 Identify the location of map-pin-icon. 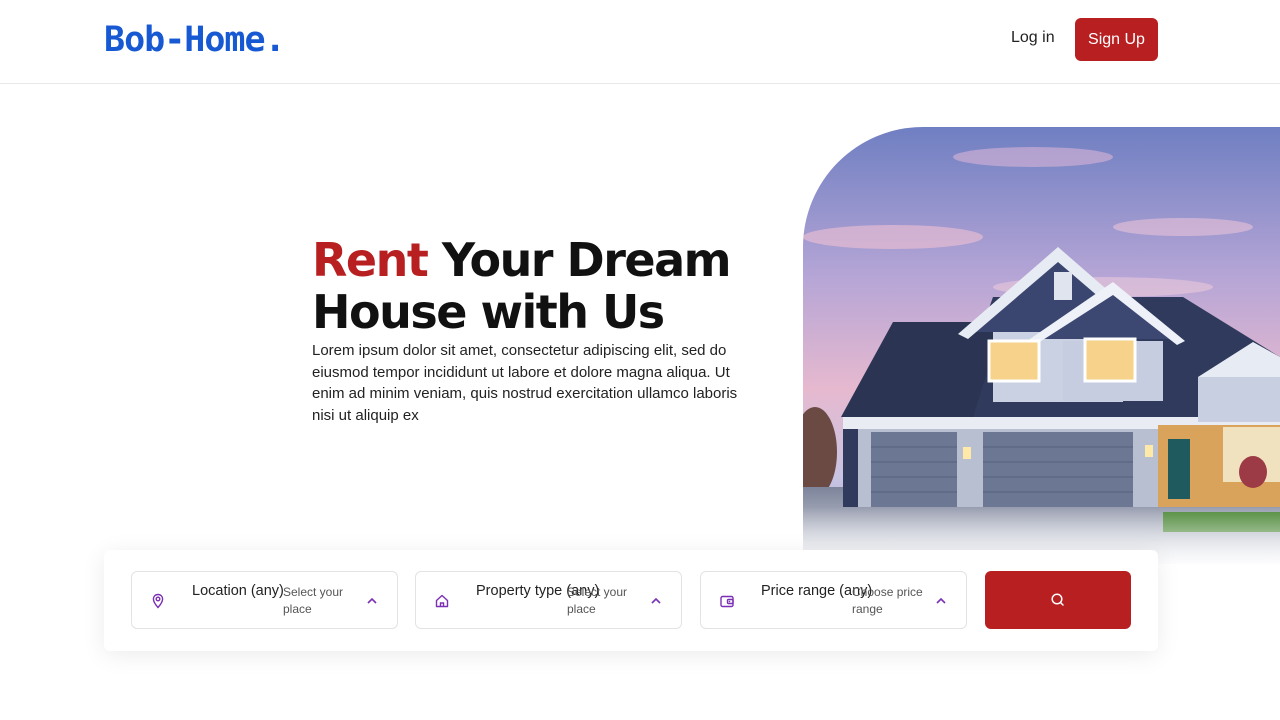
(158, 601).